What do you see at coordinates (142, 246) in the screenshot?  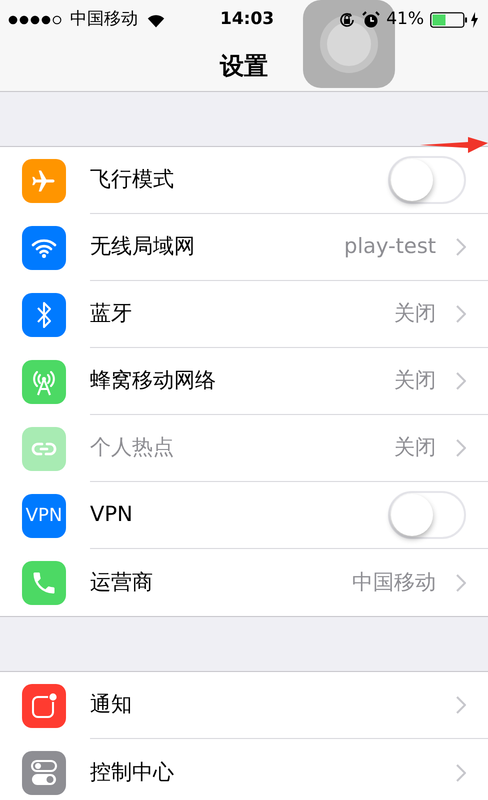 I see `setting-label: 无线局域网` at bounding box center [142, 246].